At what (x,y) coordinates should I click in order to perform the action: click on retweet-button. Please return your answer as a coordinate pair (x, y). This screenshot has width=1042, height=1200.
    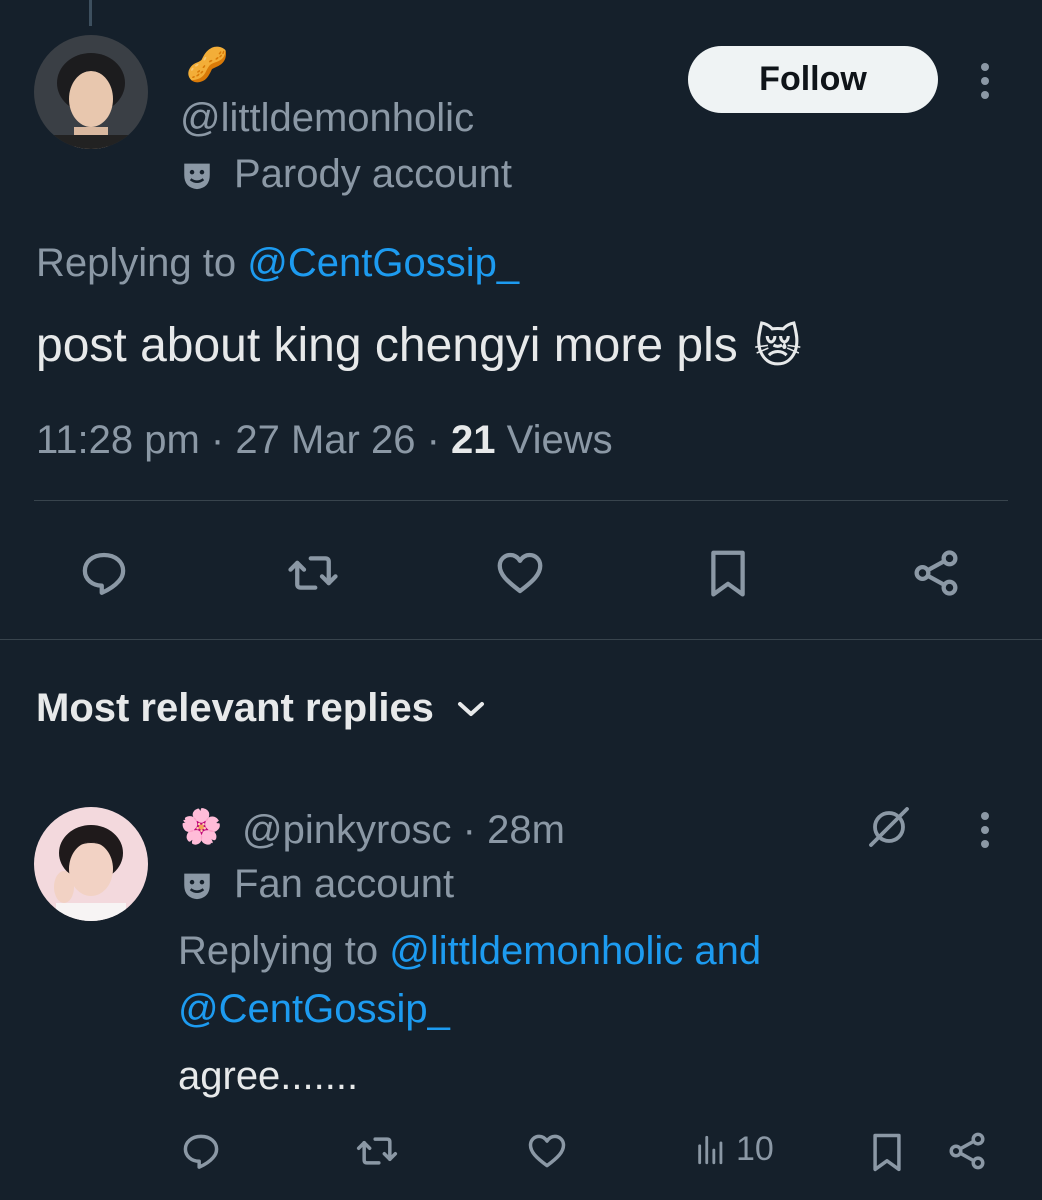
    Looking at the image, I should click on (313, 573).